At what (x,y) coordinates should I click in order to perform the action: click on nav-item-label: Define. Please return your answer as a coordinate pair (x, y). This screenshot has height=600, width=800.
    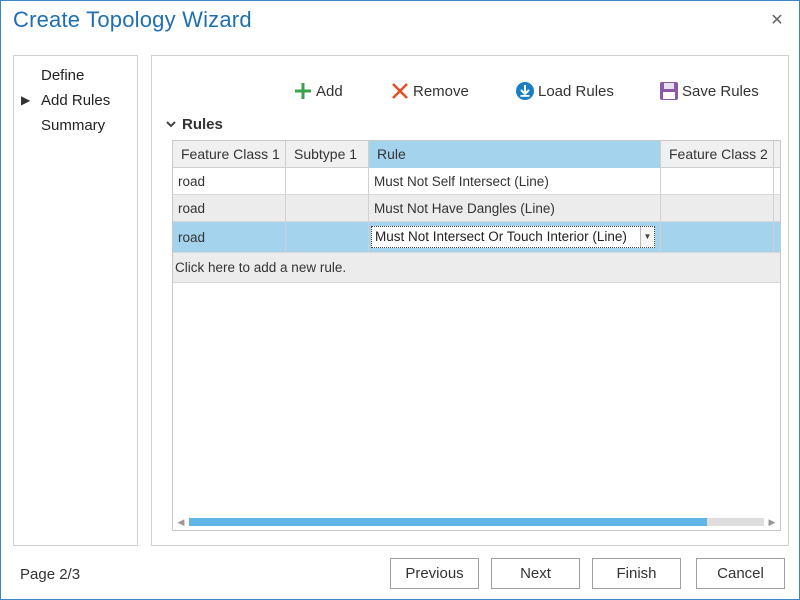
    Looking at the image, I should click on (63, 75).